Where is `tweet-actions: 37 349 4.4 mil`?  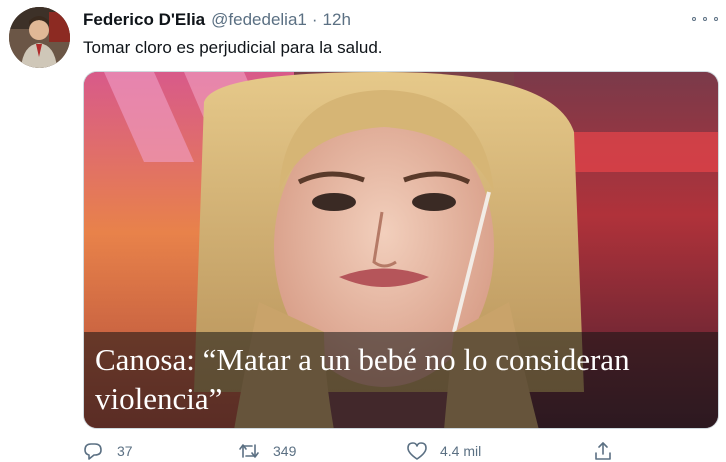 tweet-actions: 37 349 4.4 mil is located at coordinates (401, 451).